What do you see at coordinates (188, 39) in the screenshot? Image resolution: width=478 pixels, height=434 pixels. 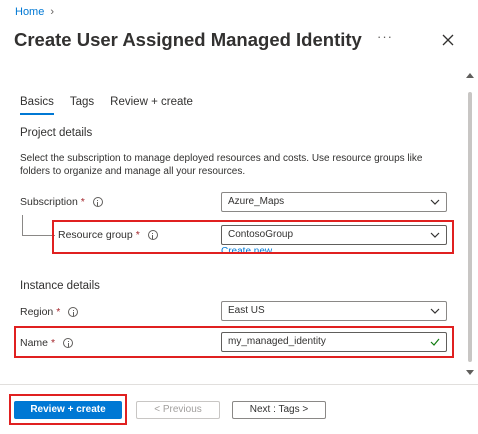 I see `page-title: Create User Assigned Managed Identity` at bounding box center [188, 39].